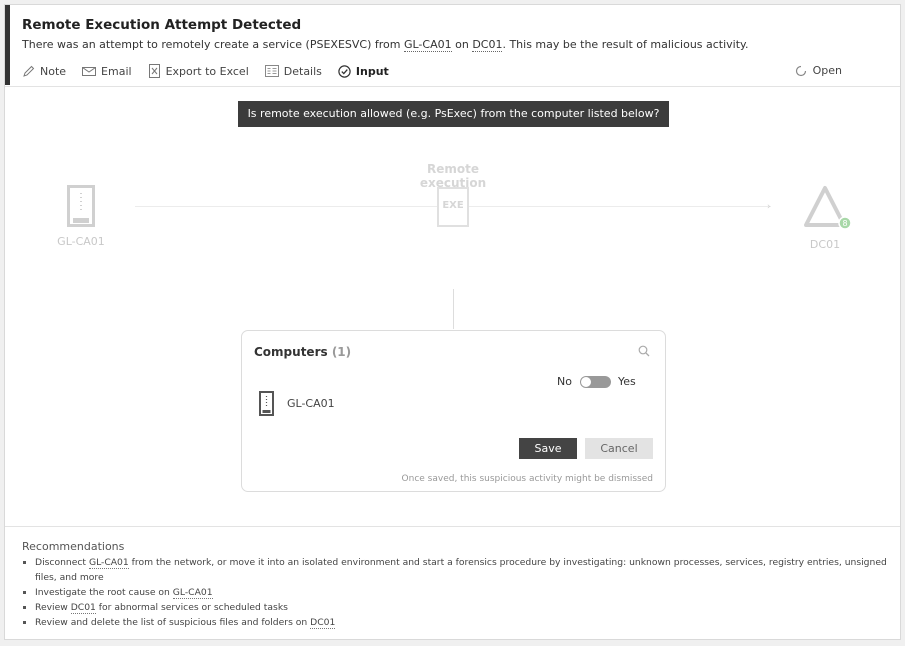  I want to click on recommendation-item: Investigate the root cause on GL-CA01, so click(454, 592).